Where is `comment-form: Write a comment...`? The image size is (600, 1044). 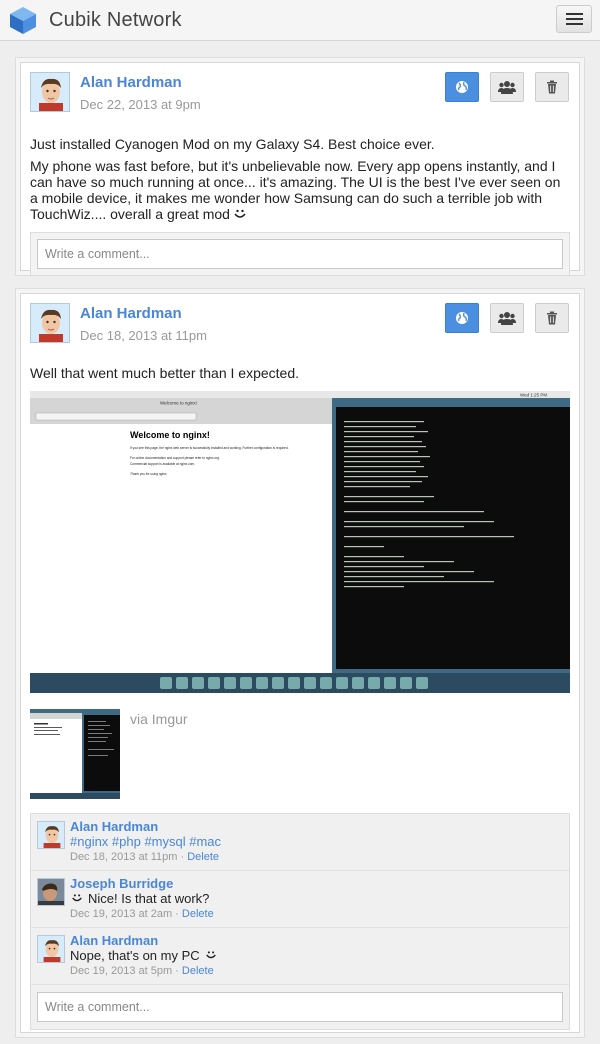
comment-form: Write a comment... is located at coordinates (300, 1007).